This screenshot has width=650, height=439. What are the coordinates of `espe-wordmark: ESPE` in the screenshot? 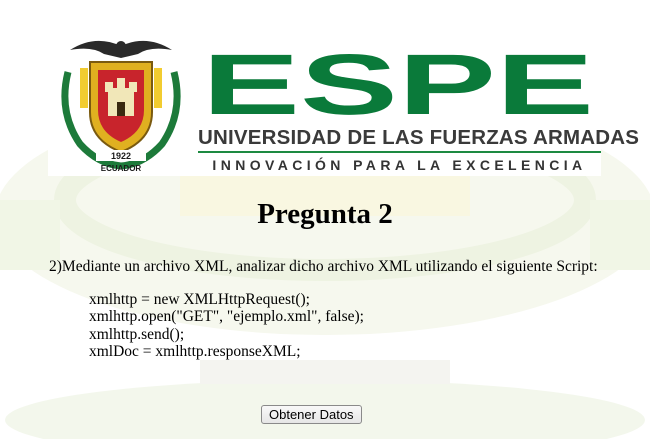 It's located at (398, 79).